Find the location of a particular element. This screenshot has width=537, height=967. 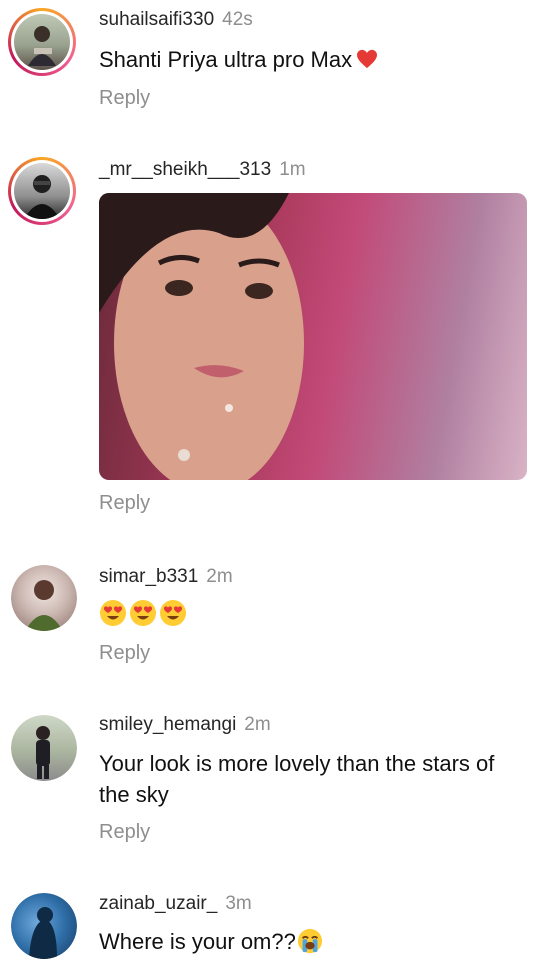

comment-text: Where is your om?? is located at coordinates (314, 941).